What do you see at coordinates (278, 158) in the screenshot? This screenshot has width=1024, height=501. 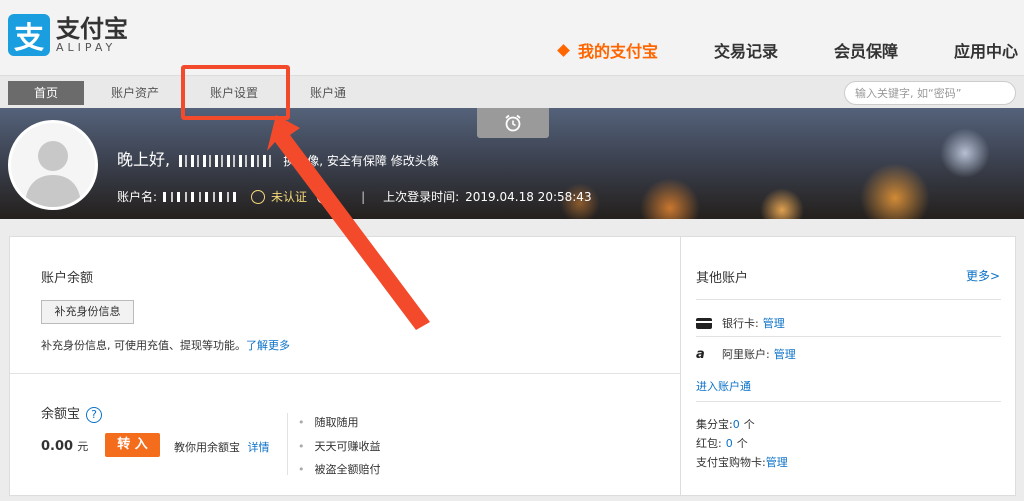 I see `greeting-line: 晚上好, 换头像, 安全有保障 修改头像` at bounding box center [278, 158].